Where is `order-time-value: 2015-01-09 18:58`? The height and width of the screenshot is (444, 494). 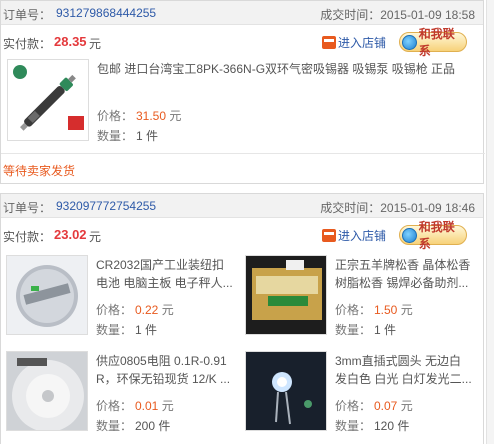
order-time-value: 2015-01-09 18:58 is located at coordinates (427, 15).